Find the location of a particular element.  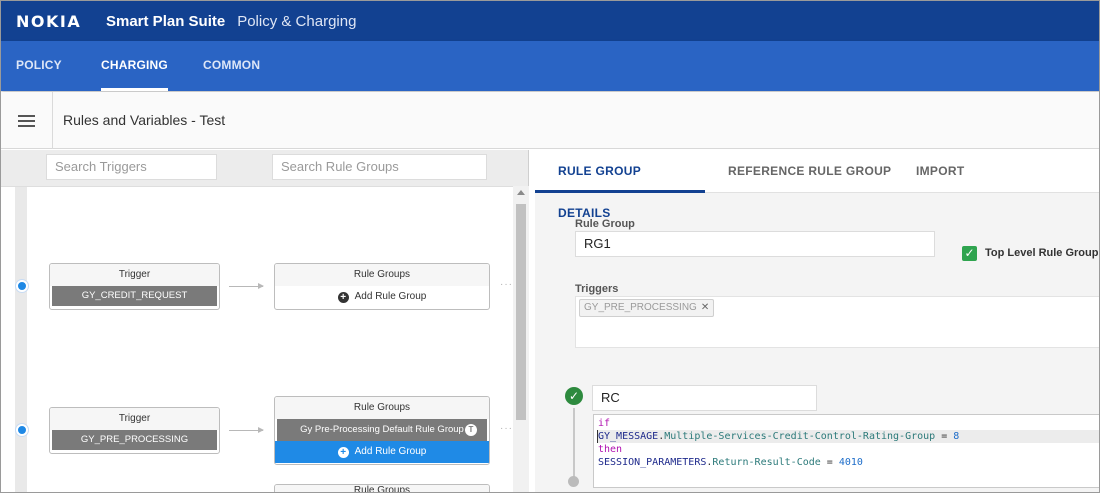

tab-reference-rule-group: REFERENCE RULE GROUP is located at coordinates (809, 171).